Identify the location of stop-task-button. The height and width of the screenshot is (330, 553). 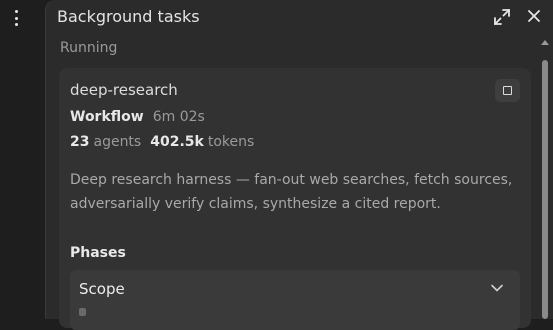
(507, 90).